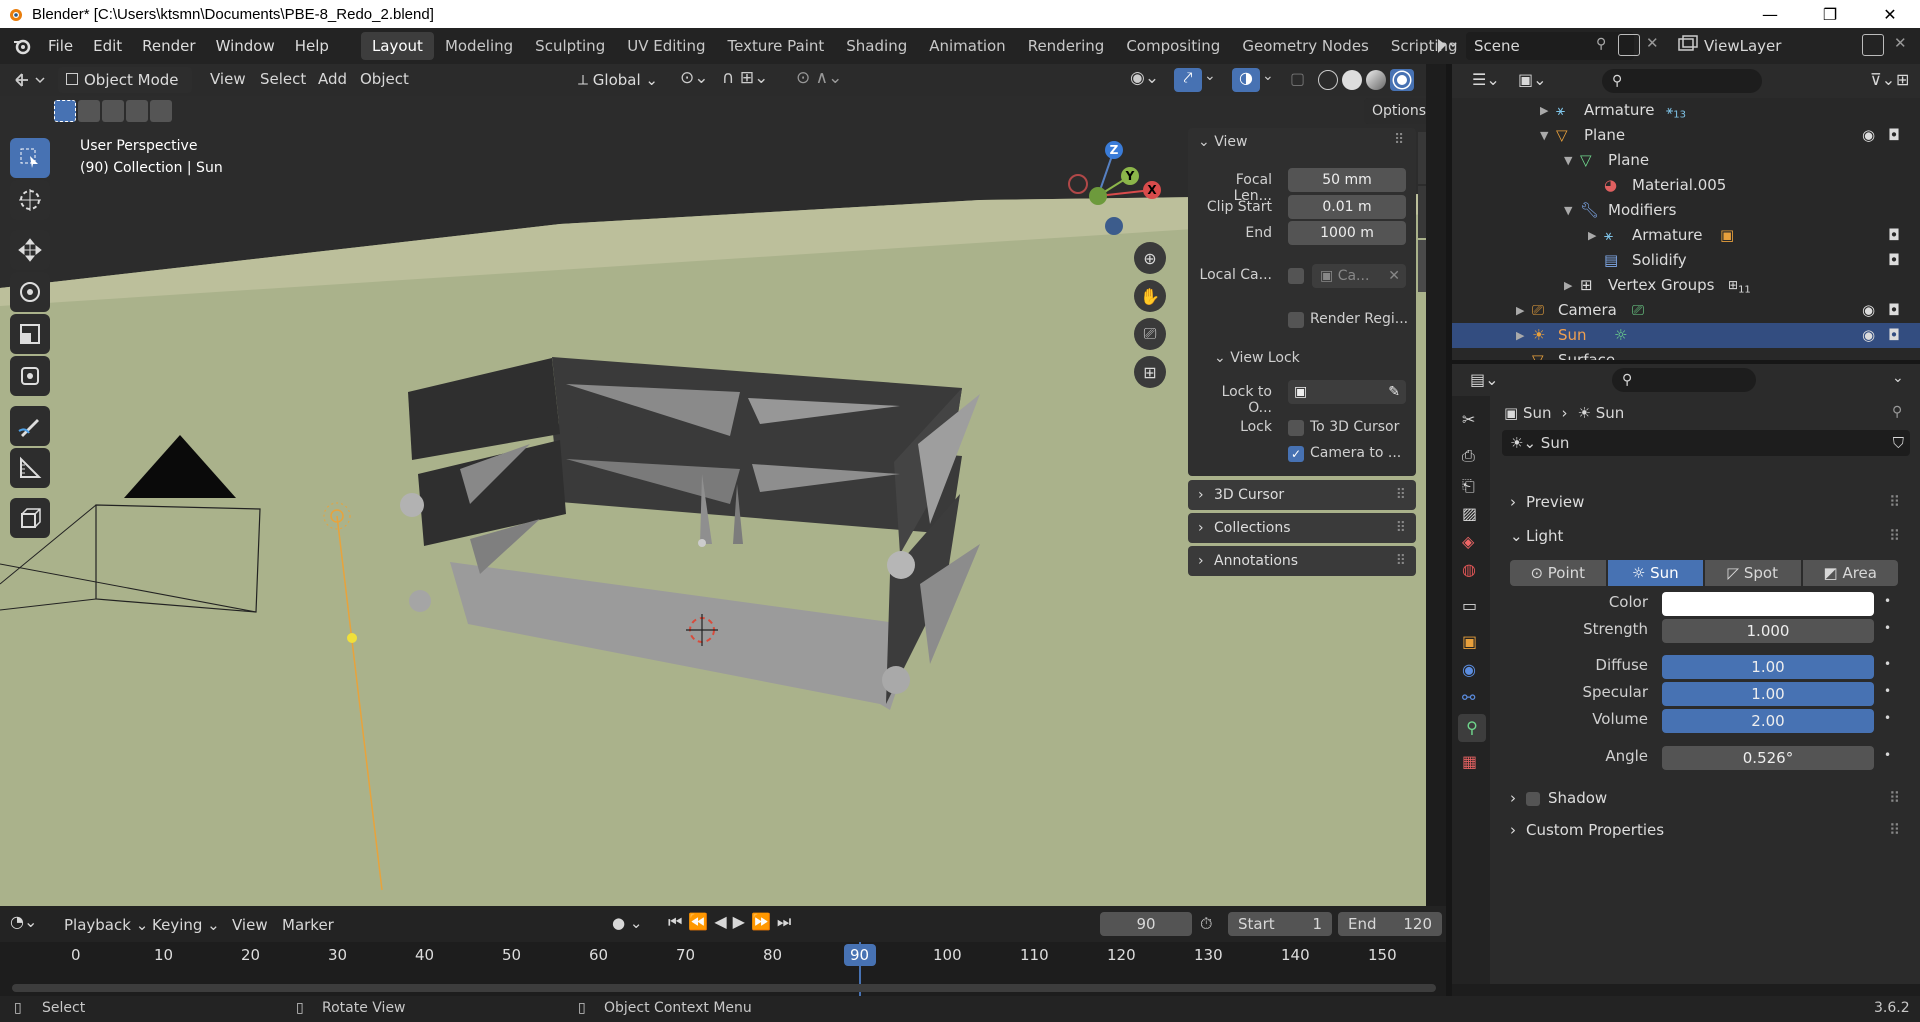 The image size is (1920, 1022). Describe the element at coordinates (1655, 573) in the screenshot. I see `light-type-sun-button: ☼ Sun` at that location.